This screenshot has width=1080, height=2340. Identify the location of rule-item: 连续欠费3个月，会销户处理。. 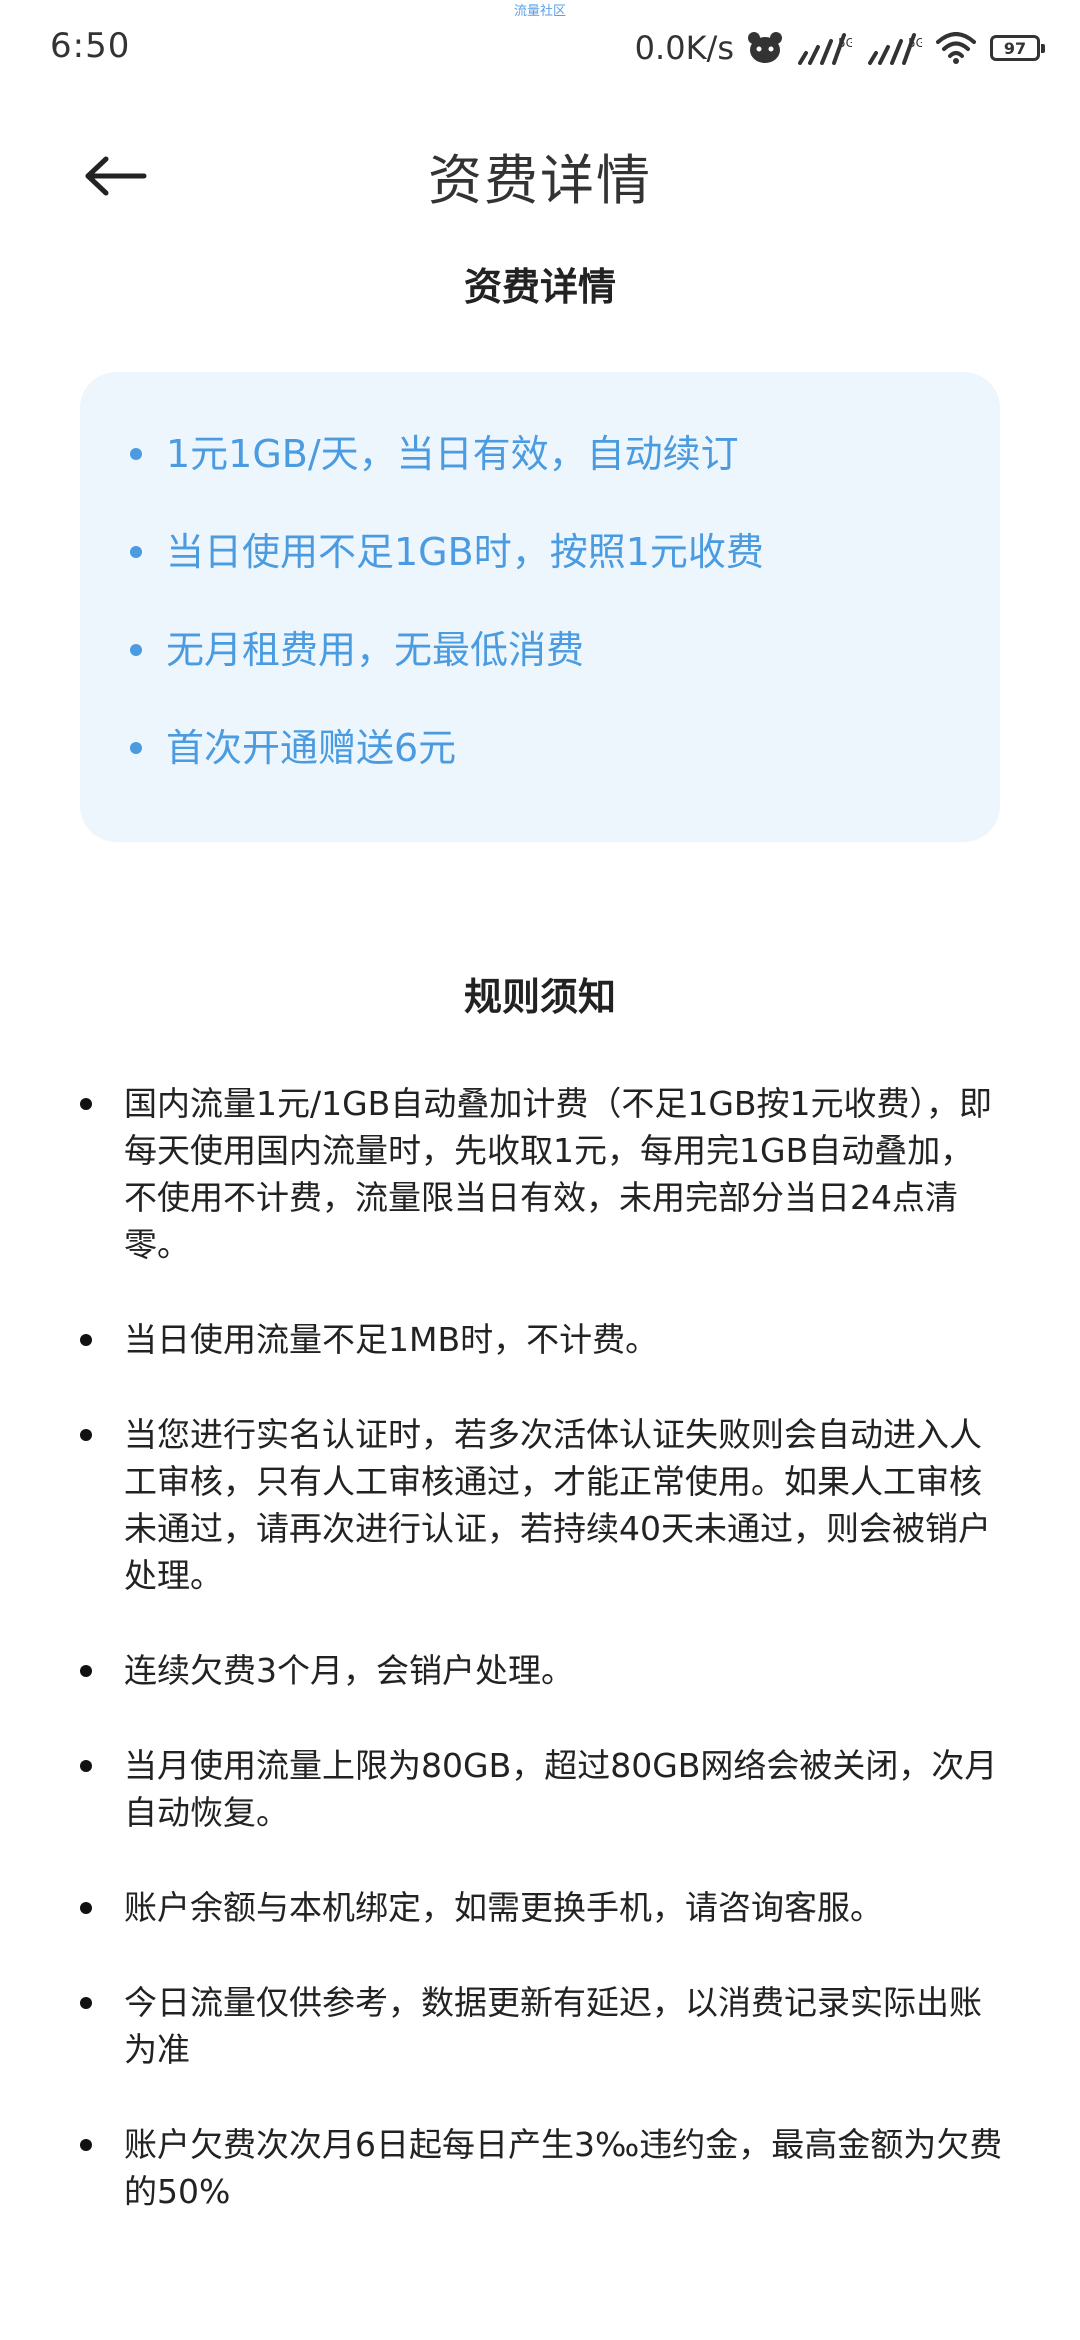
(542, 1670).